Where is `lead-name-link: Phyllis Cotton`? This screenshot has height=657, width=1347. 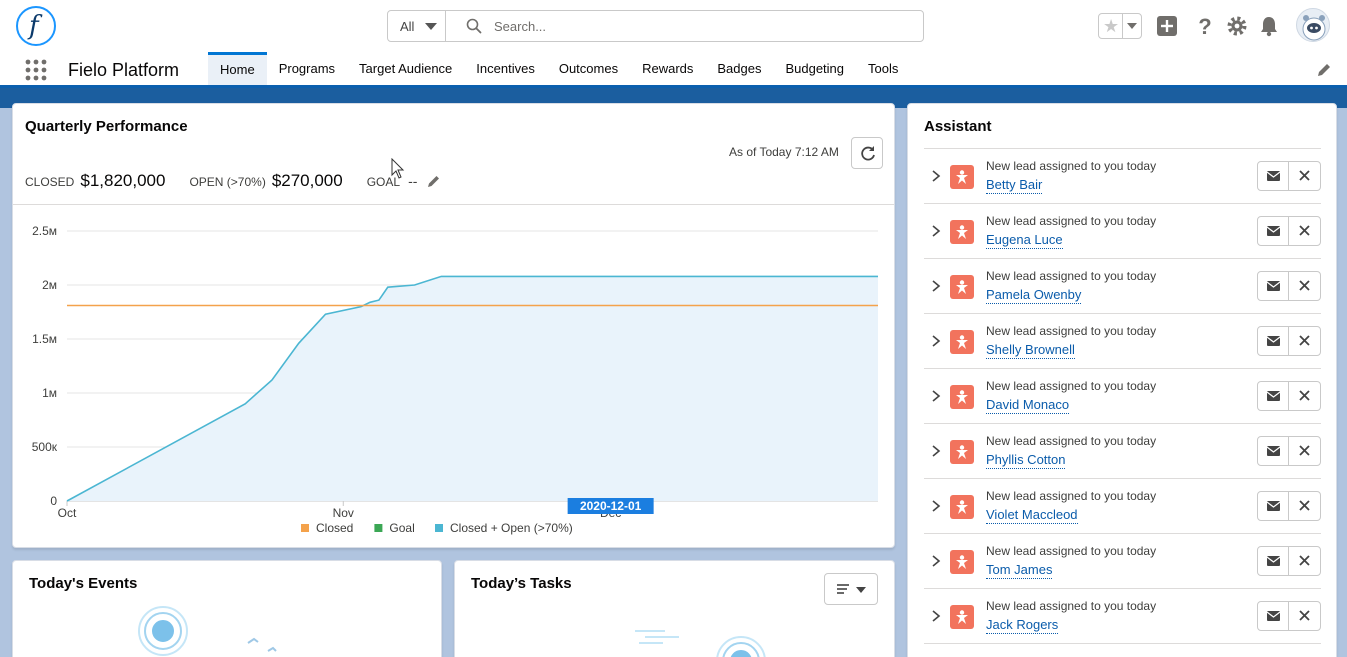 lead-name-link: Phyllis Cotton is located at coordinates (1026, 460).